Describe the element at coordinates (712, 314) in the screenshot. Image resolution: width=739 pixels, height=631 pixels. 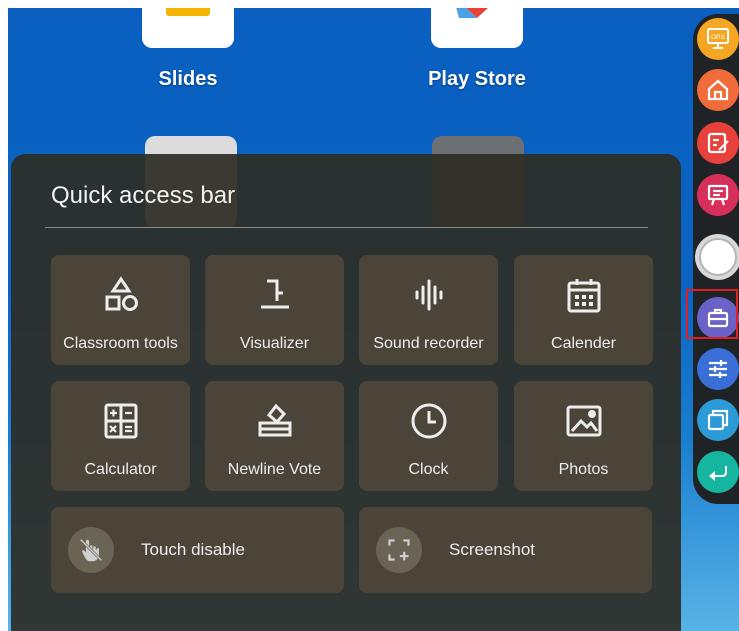
I see `selection-highlight` at that location.